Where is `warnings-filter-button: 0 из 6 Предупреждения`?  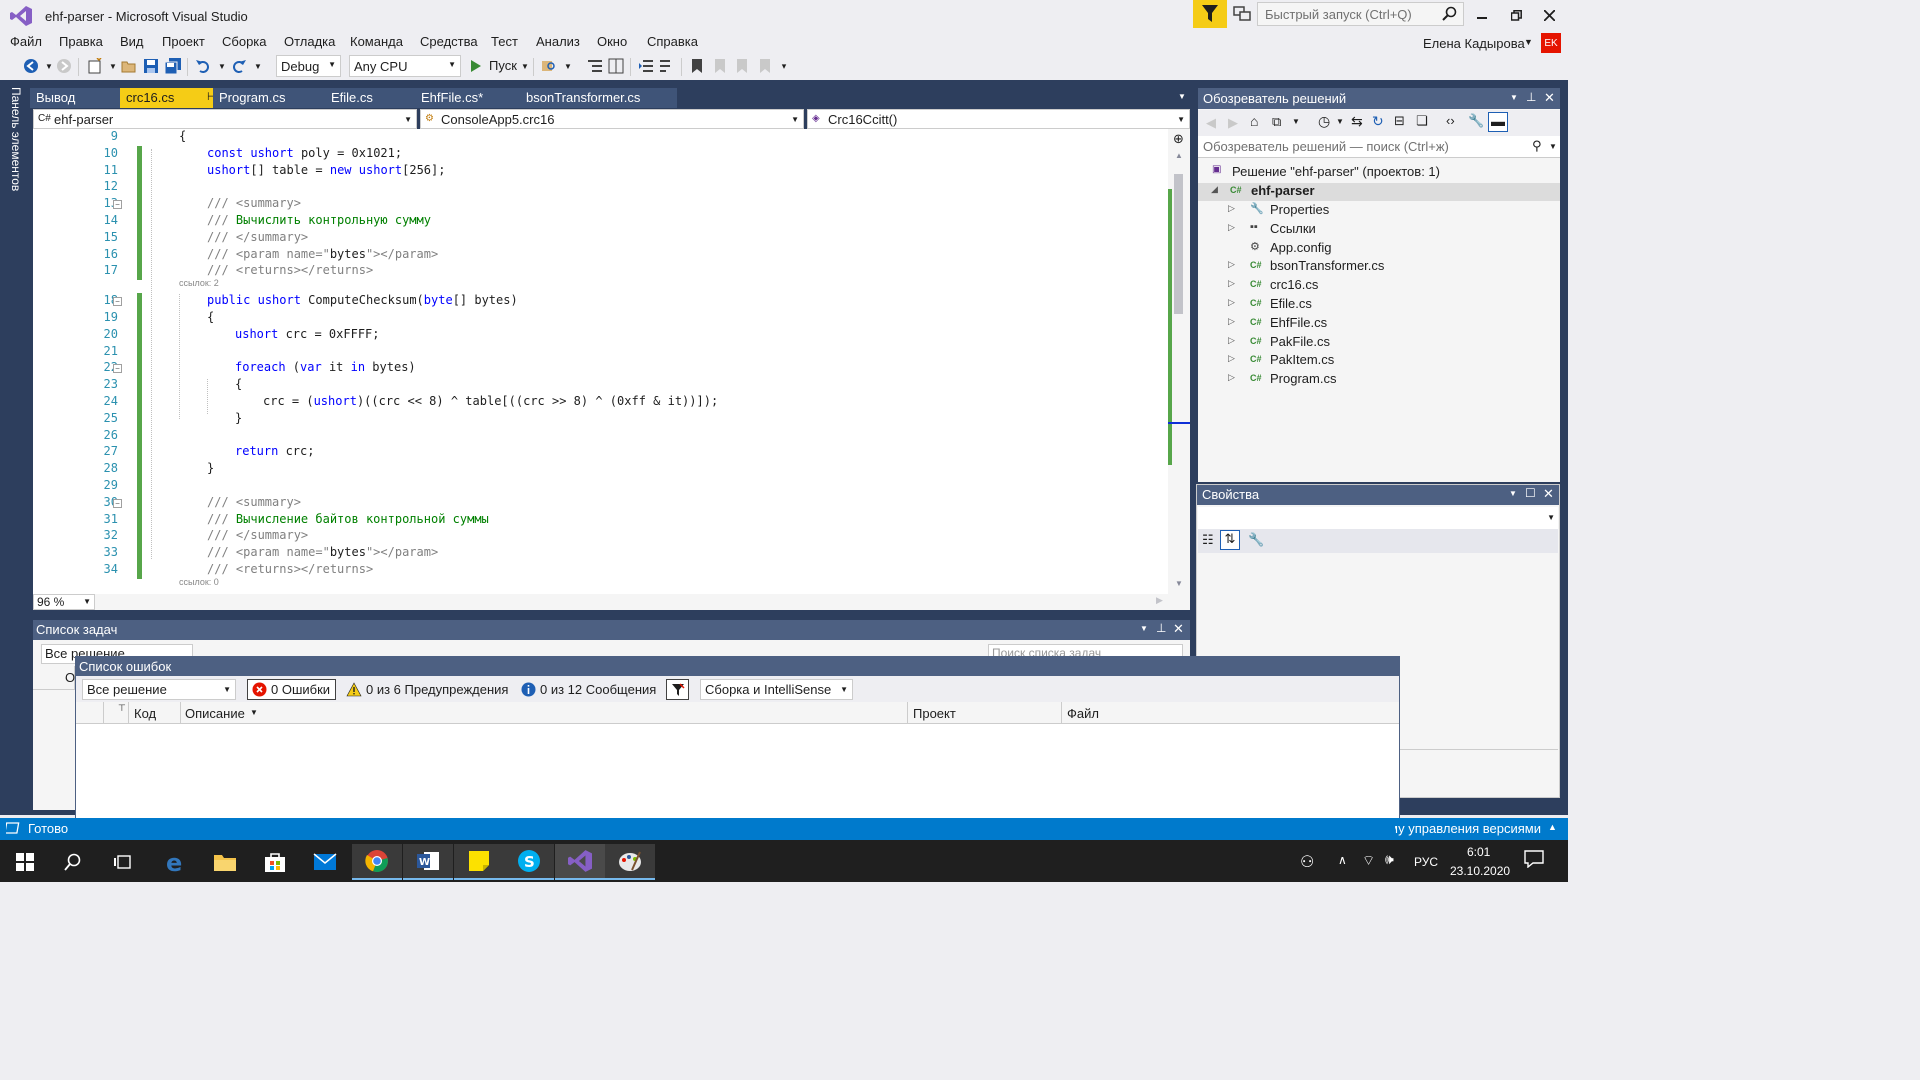 warnings-filter-button: 0 из 6 Предупреждения is located at coordinates (427, 689).